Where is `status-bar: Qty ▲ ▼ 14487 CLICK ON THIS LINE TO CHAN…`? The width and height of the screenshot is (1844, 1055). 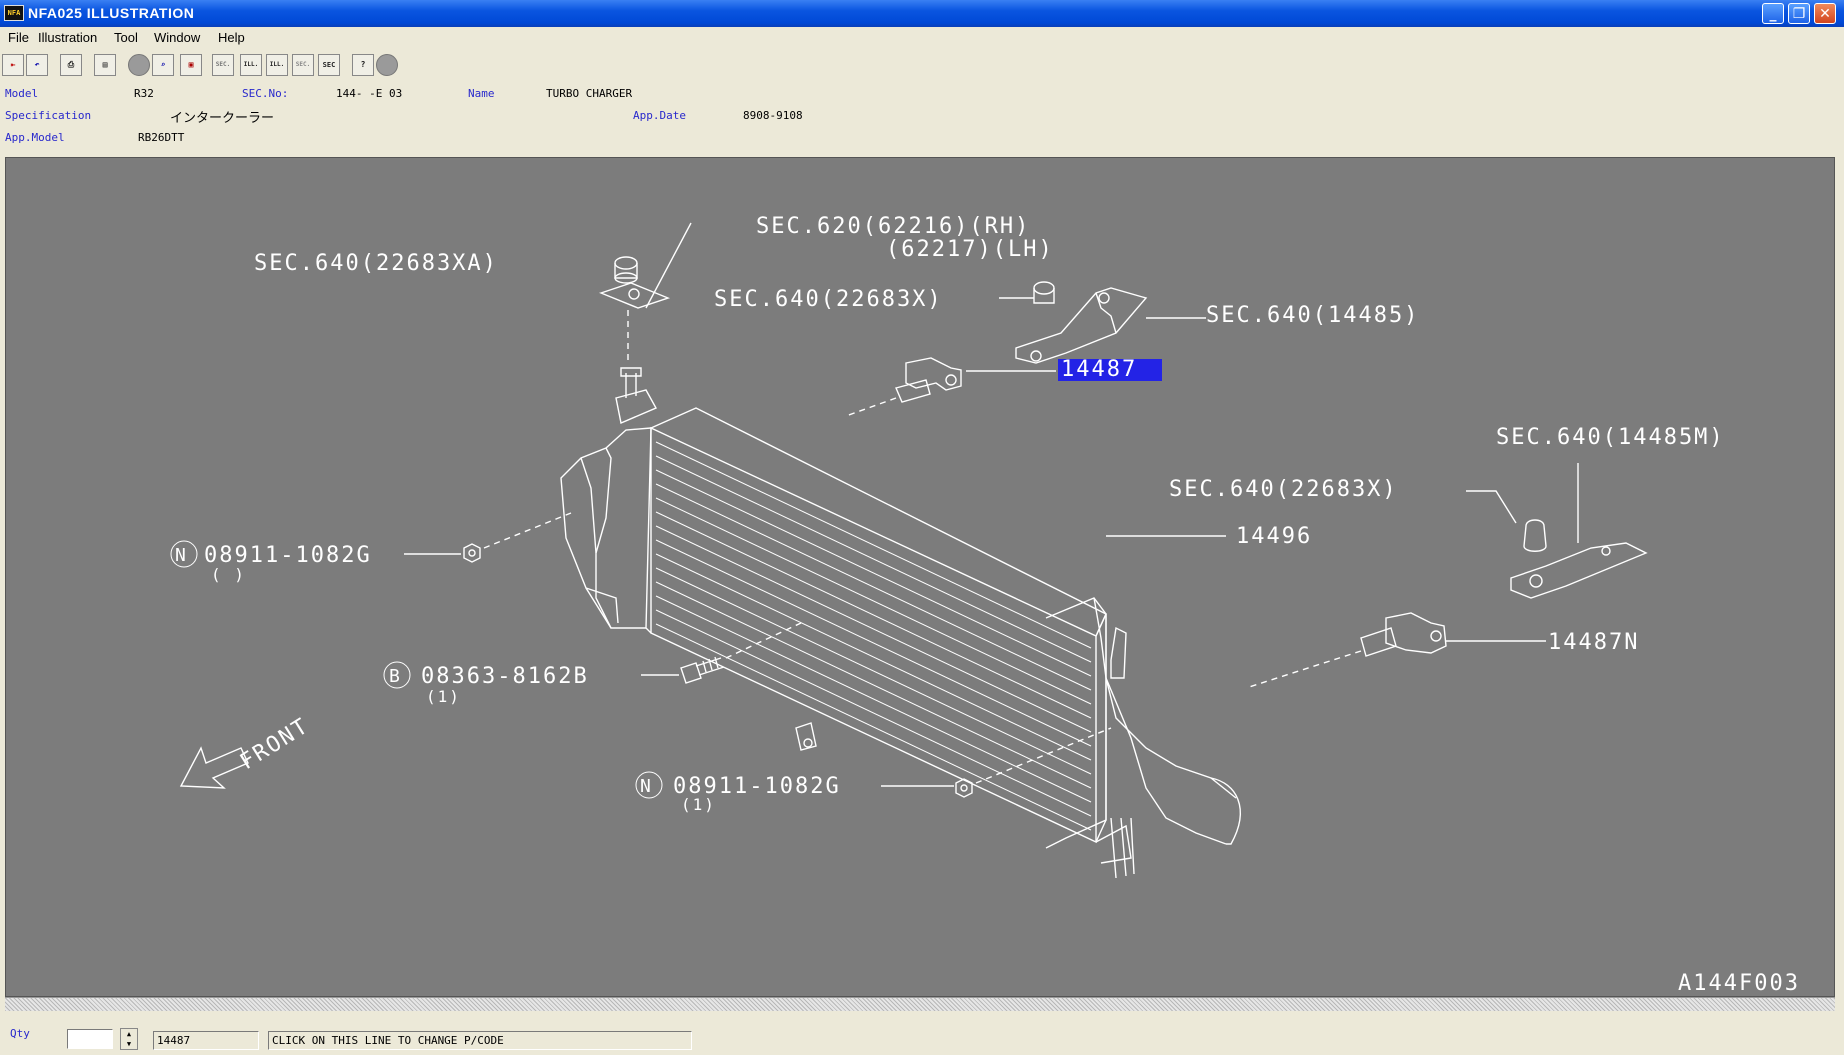
status-bar: Qty ▲ ▼ 14487 CLICK ON THIS LINE TO CHAN… is located at coordinates (922, 1033).